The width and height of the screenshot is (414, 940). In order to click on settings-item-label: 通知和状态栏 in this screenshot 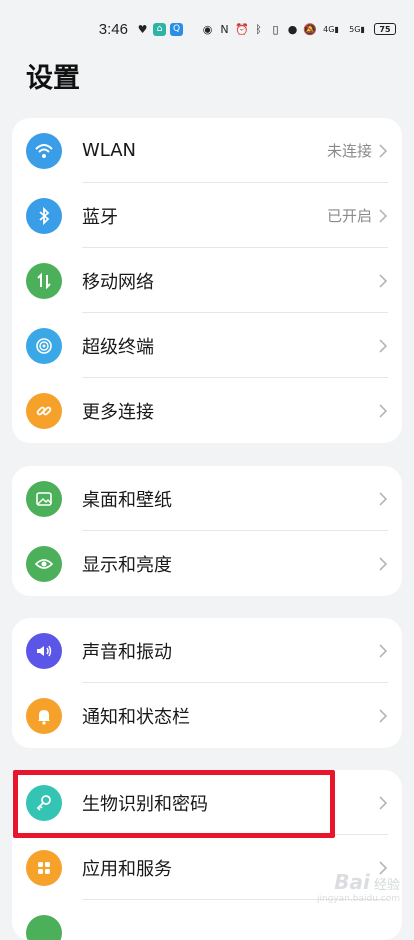, I will do `click(136, 716)`.